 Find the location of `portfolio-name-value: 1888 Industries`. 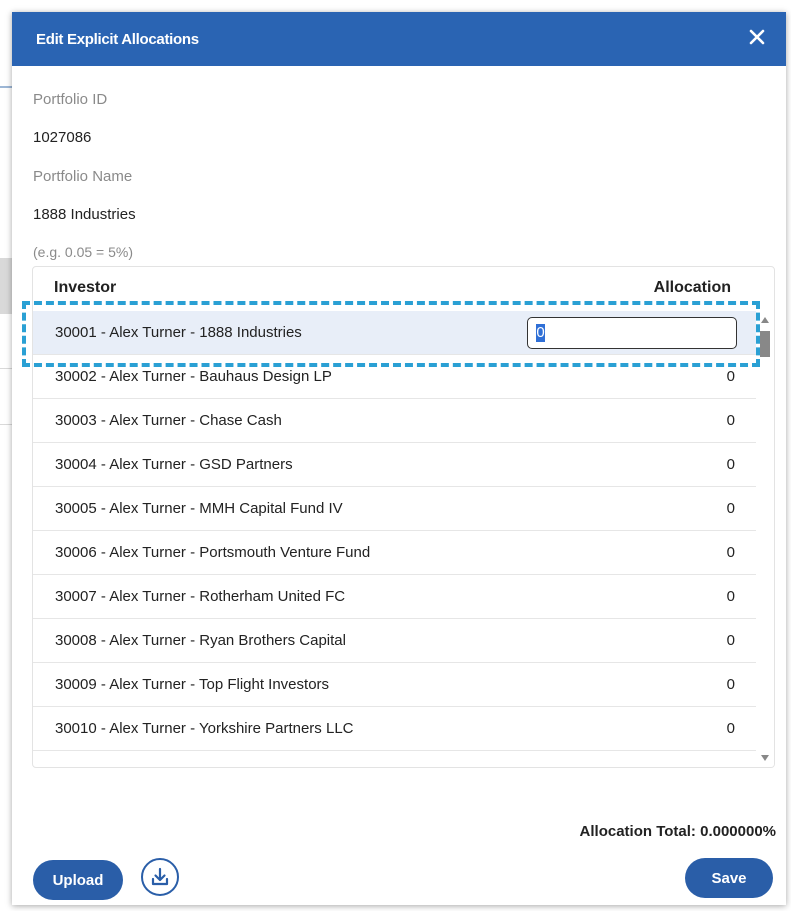

portfolio-name-value: 1888 Industries is located at coordinates (84, 214).